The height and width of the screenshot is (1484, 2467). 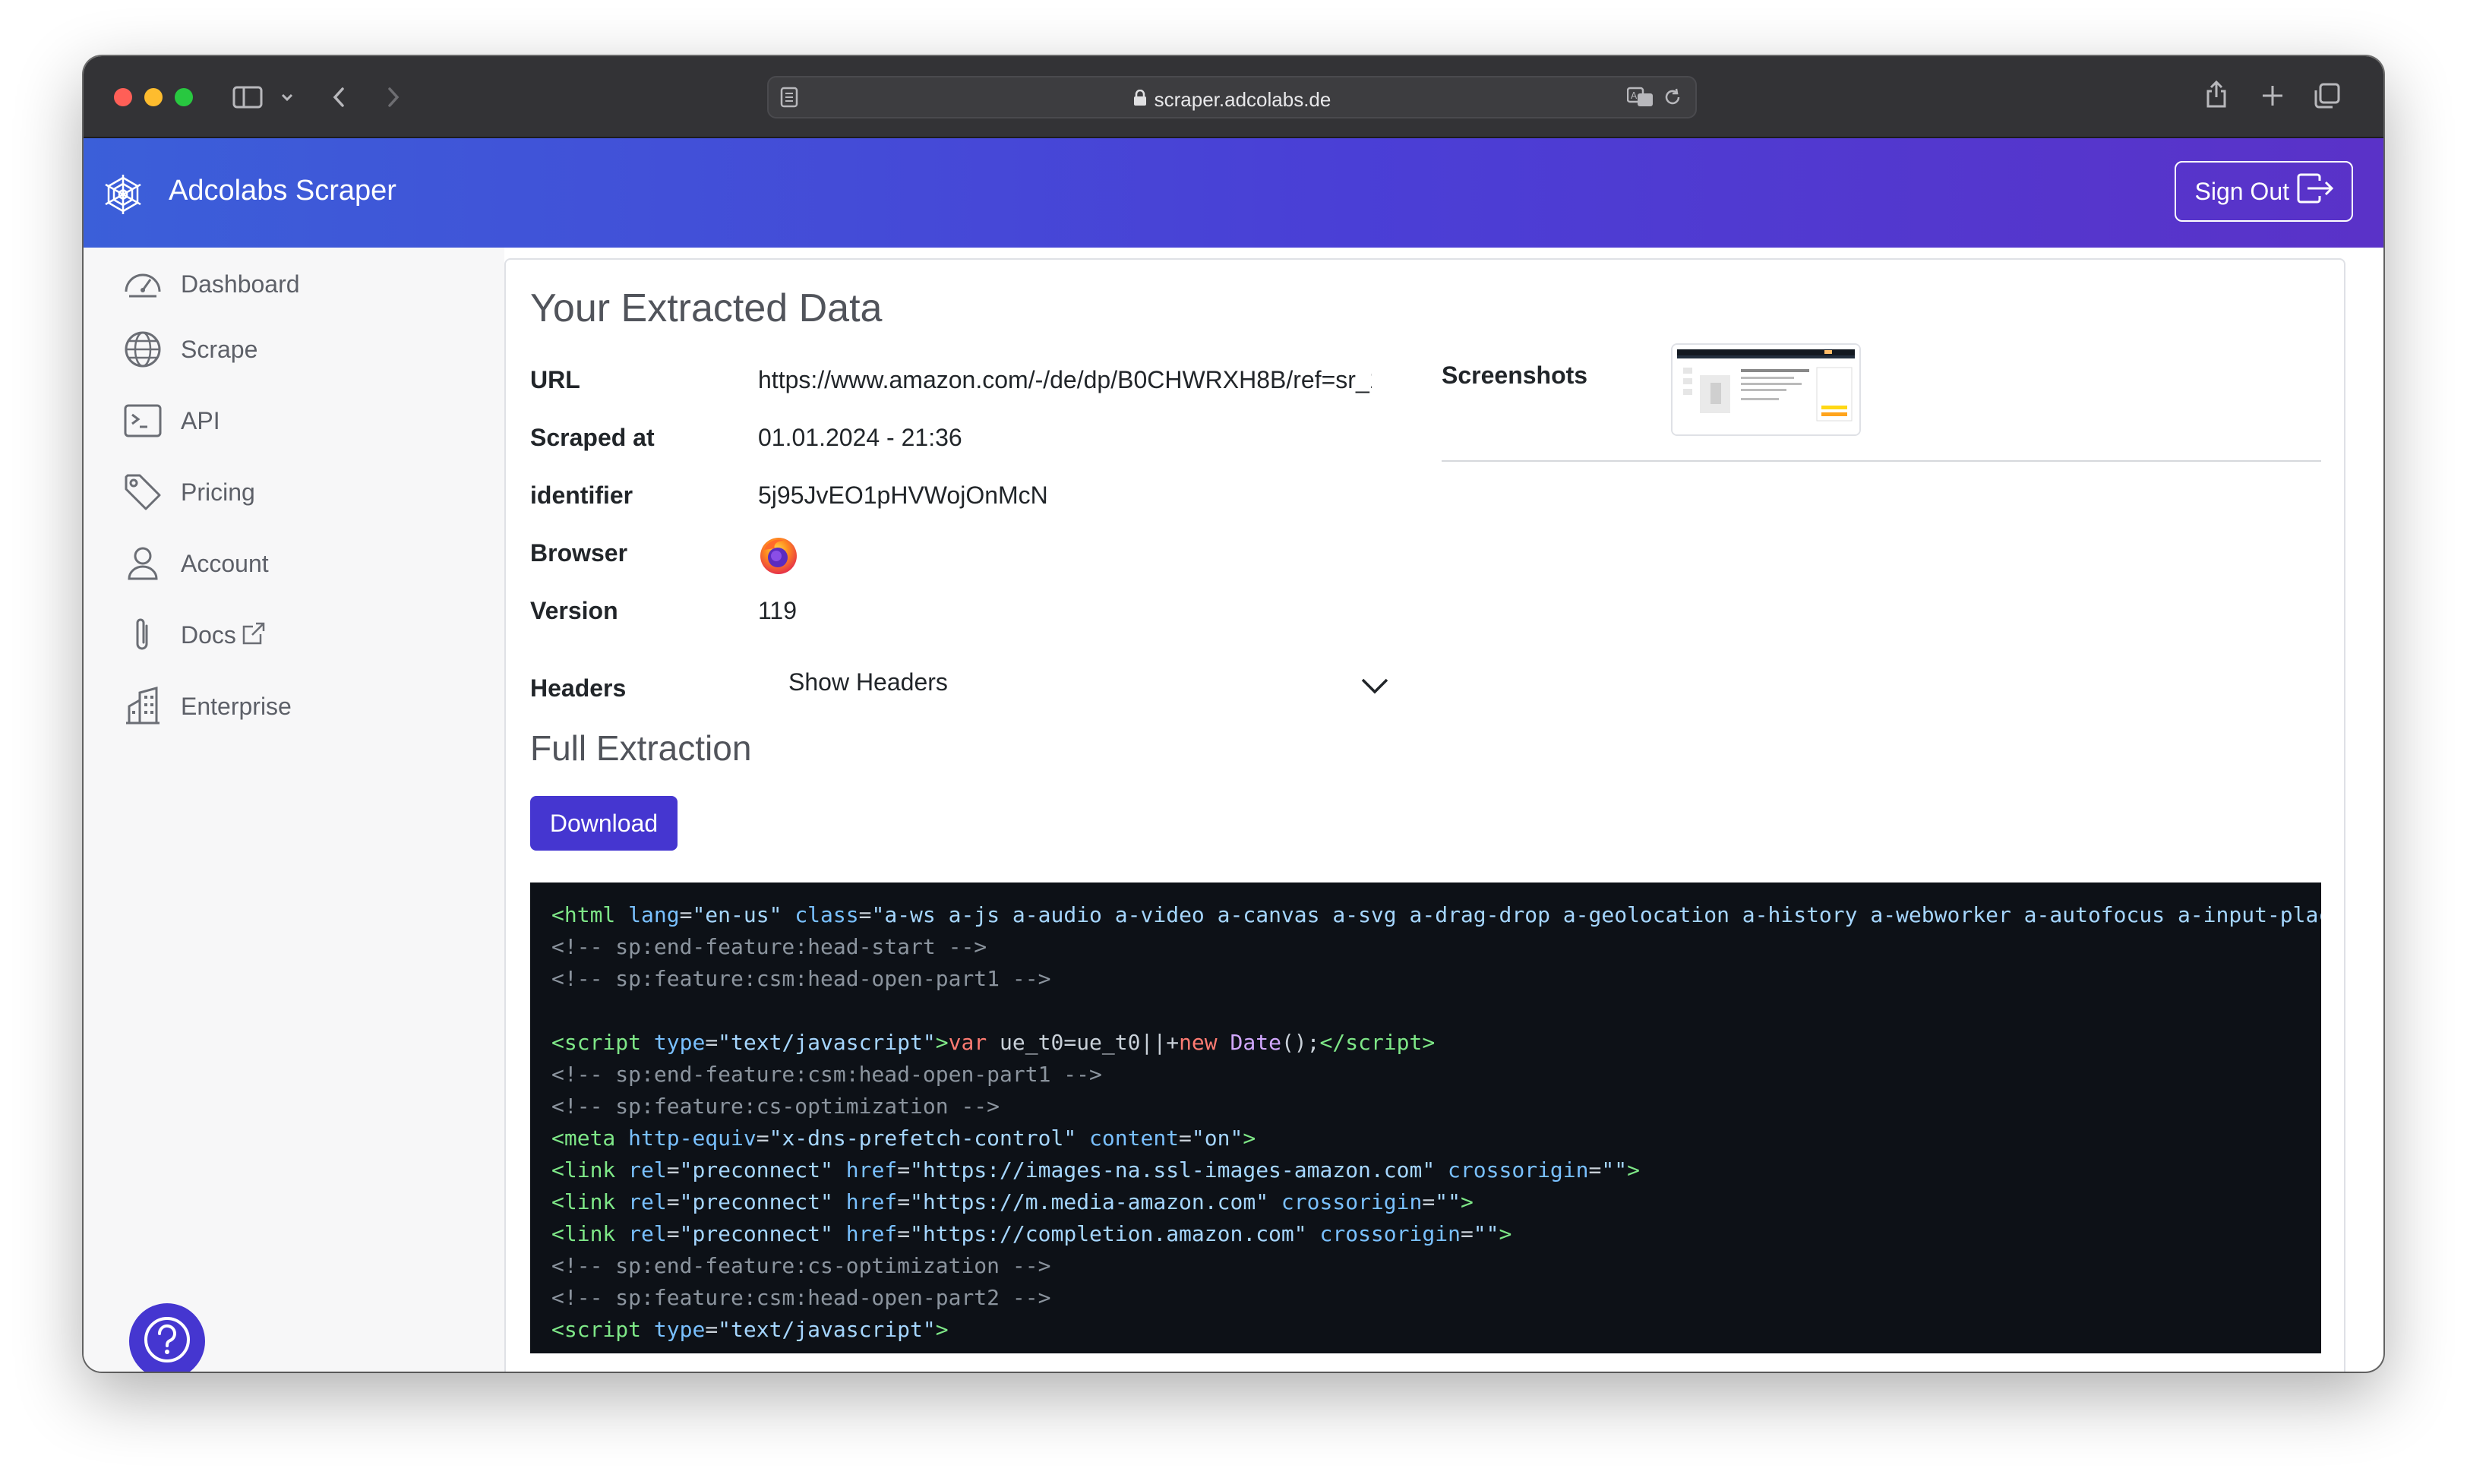 I want to click on code-line: <script type="text/javascript">, so click(x=750, y=1329).